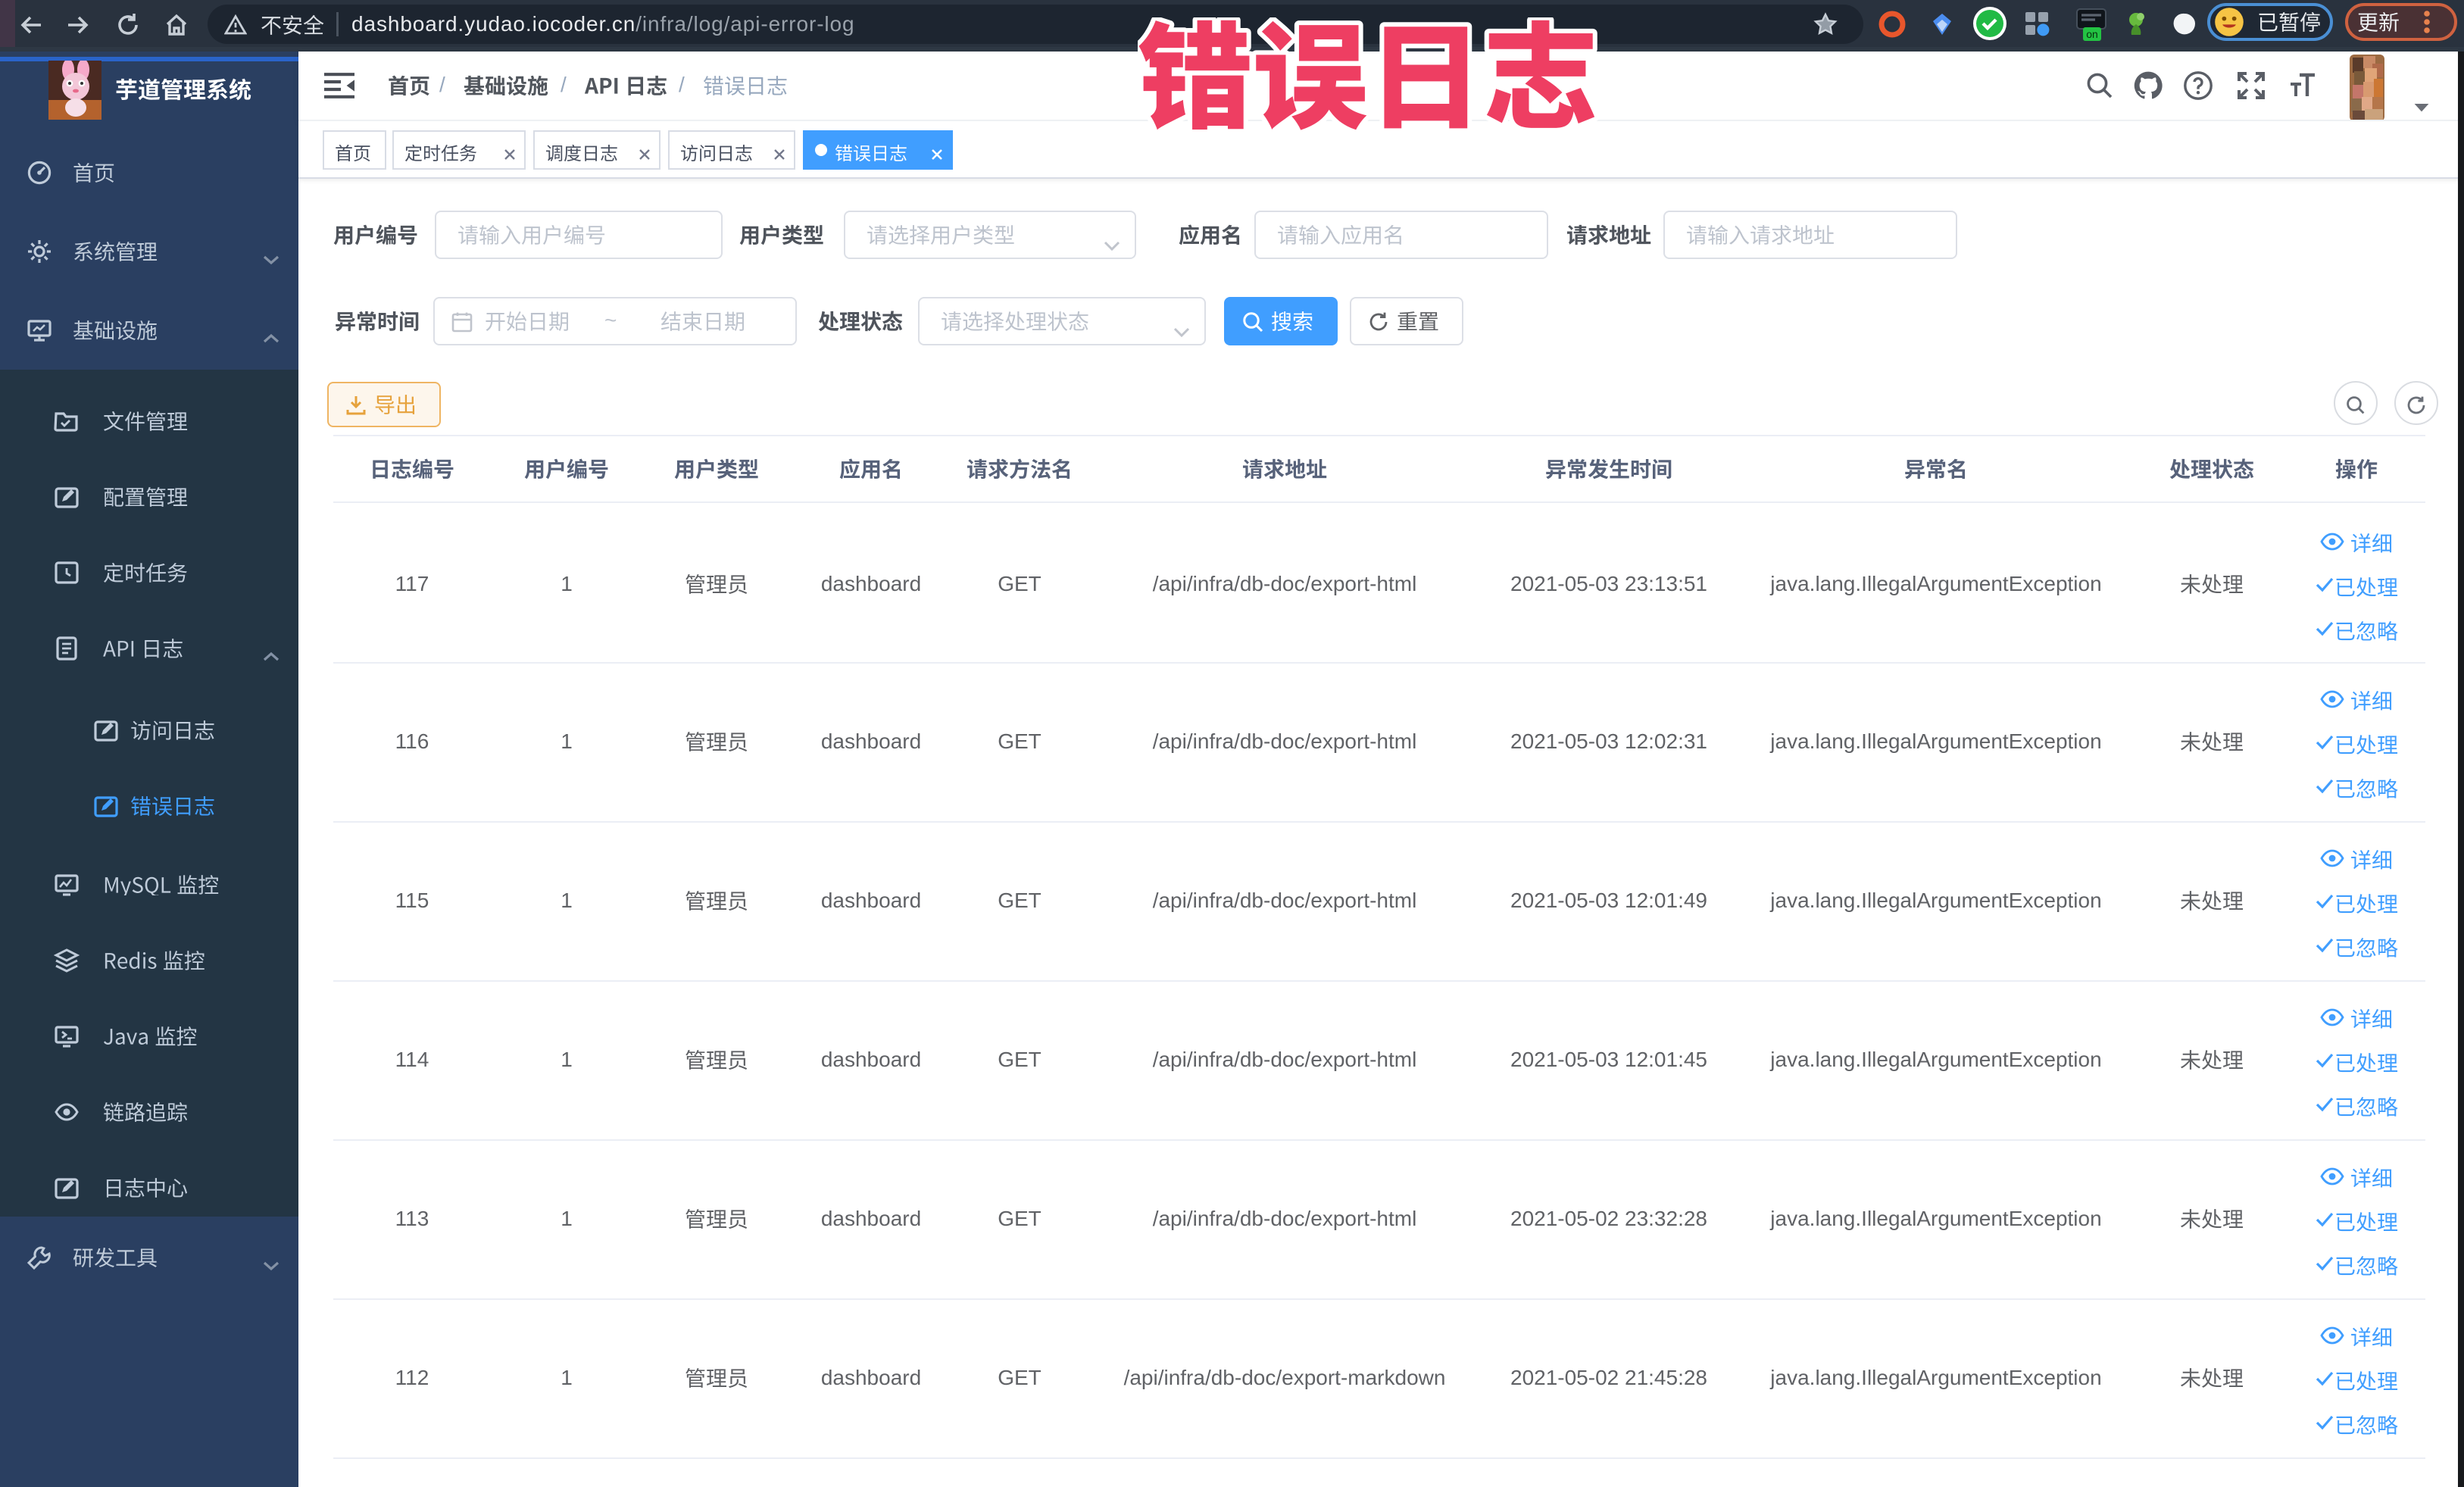 This screenshot has height=1487, width=2464. I want to click on svg-text: on, so click(2092, 34).